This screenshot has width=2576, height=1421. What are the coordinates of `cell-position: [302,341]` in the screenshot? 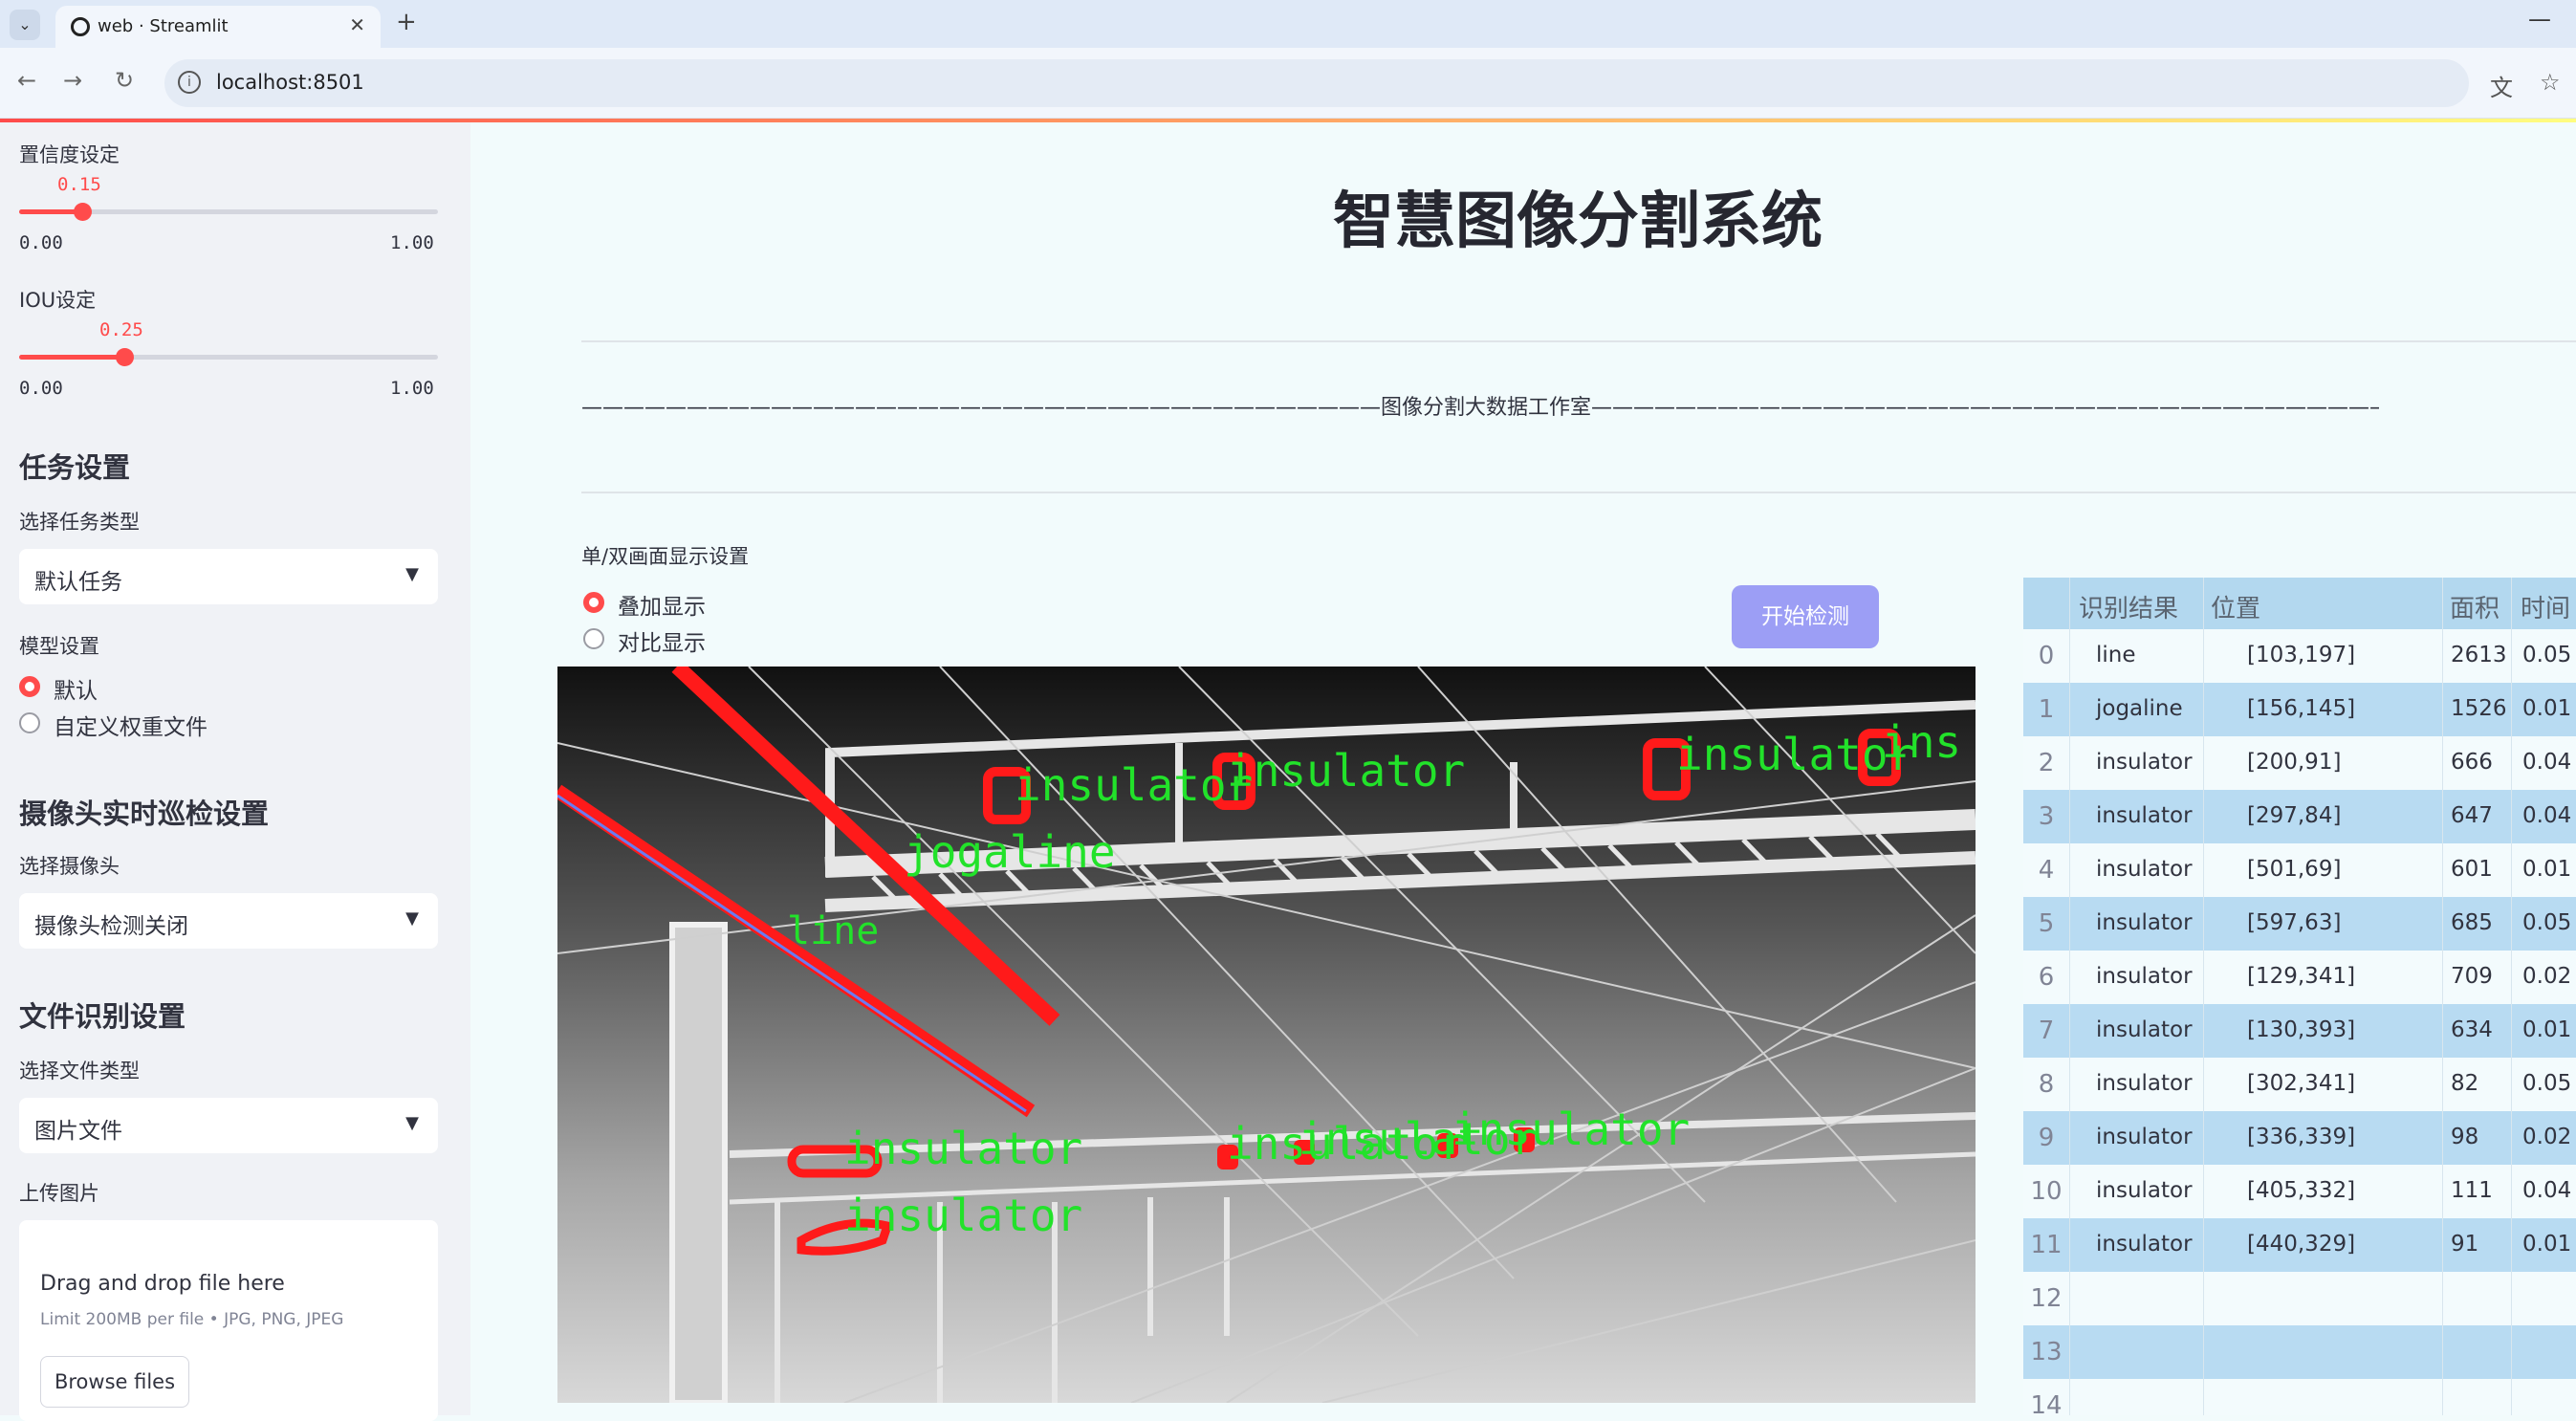 It's located at (2301, 1083).